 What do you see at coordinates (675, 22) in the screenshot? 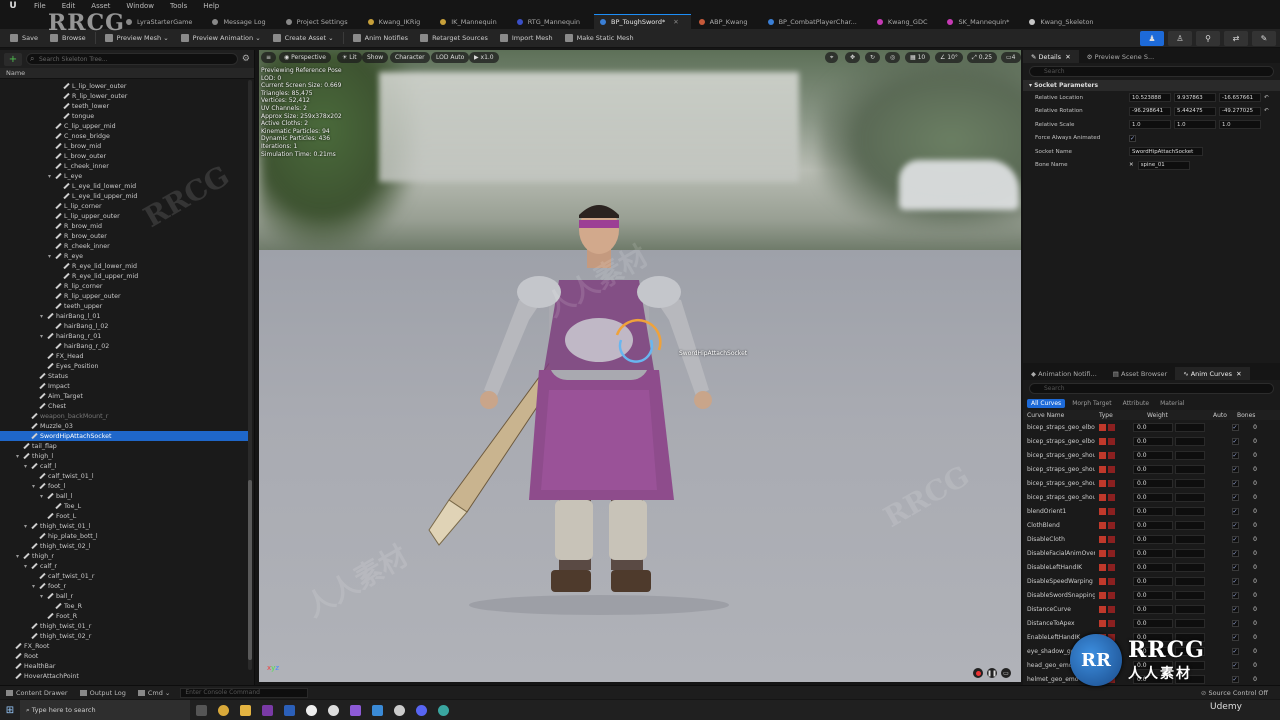
I see `close-tab-icon: ✕` at bounding box center [675, 22].